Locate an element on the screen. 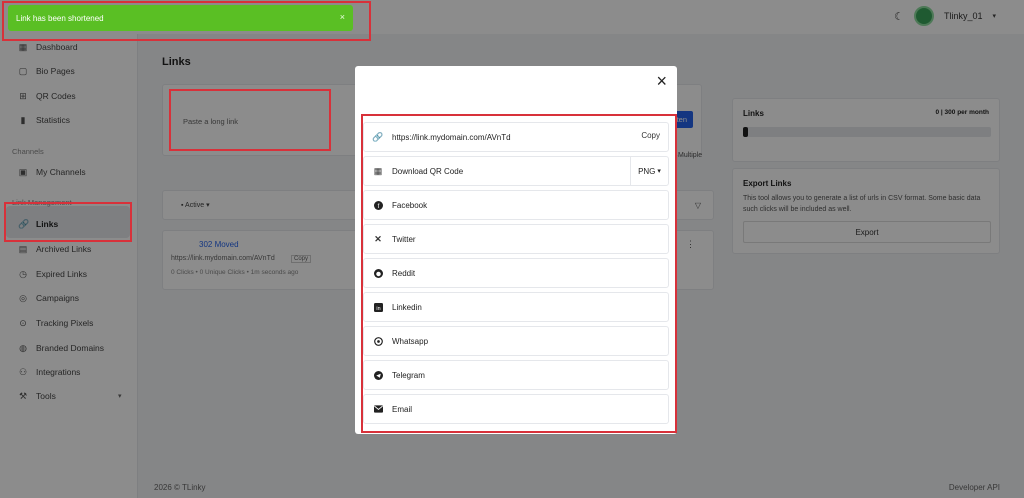 The image size is (1024, 498). highlight-box-paste is located at coordinates (250, 120).